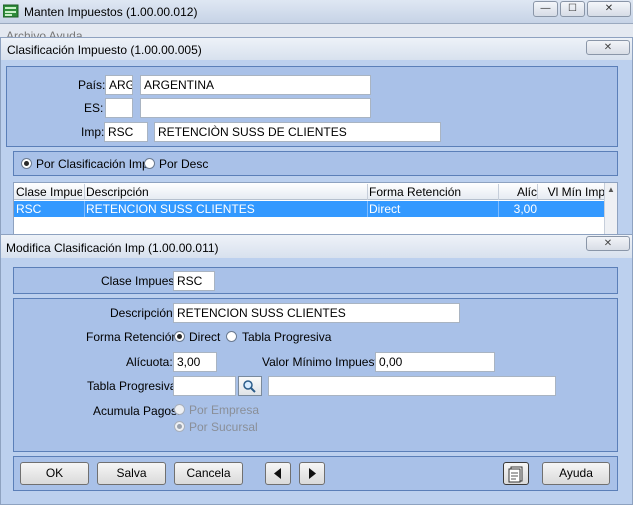 The image size is (633, 505). I want to click on radio-forma-tabla, so click(231, 336).